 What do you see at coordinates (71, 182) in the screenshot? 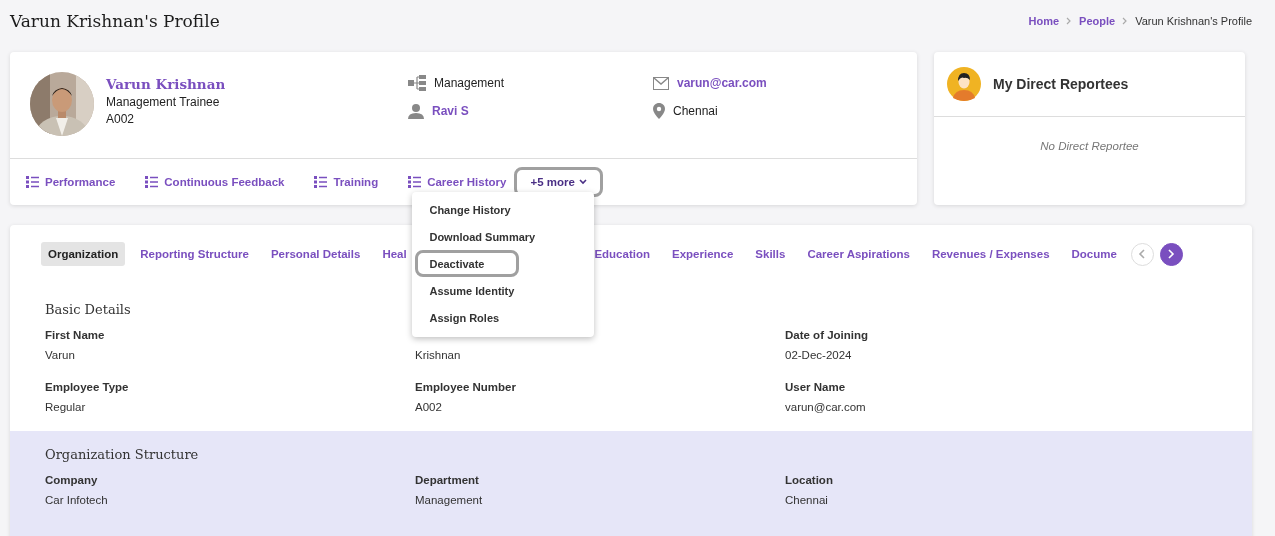
I see `action-link: Performance` at bounding box center [71, 182].